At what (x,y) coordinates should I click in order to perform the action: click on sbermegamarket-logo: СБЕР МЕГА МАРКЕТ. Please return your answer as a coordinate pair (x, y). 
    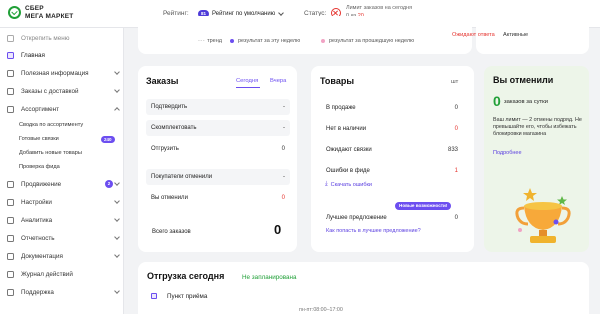
    Looking at the image, I should click on (48, 14).